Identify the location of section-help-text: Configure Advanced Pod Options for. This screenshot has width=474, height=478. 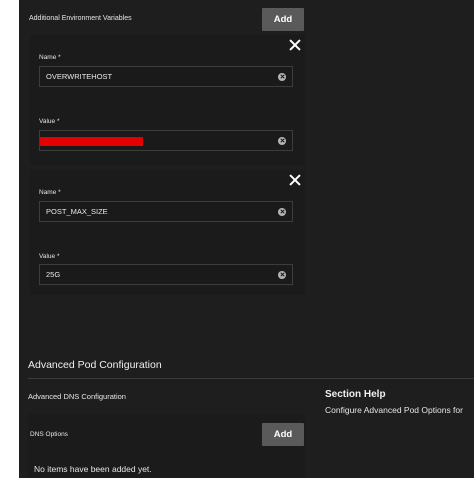
(394, 410).